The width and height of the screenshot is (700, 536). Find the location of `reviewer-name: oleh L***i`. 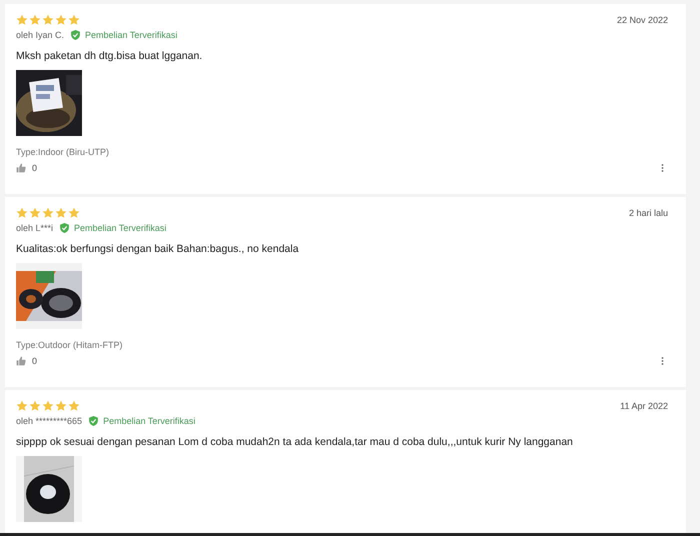

reviewer-name: oleh L***i is located at coordinates (35, 228).